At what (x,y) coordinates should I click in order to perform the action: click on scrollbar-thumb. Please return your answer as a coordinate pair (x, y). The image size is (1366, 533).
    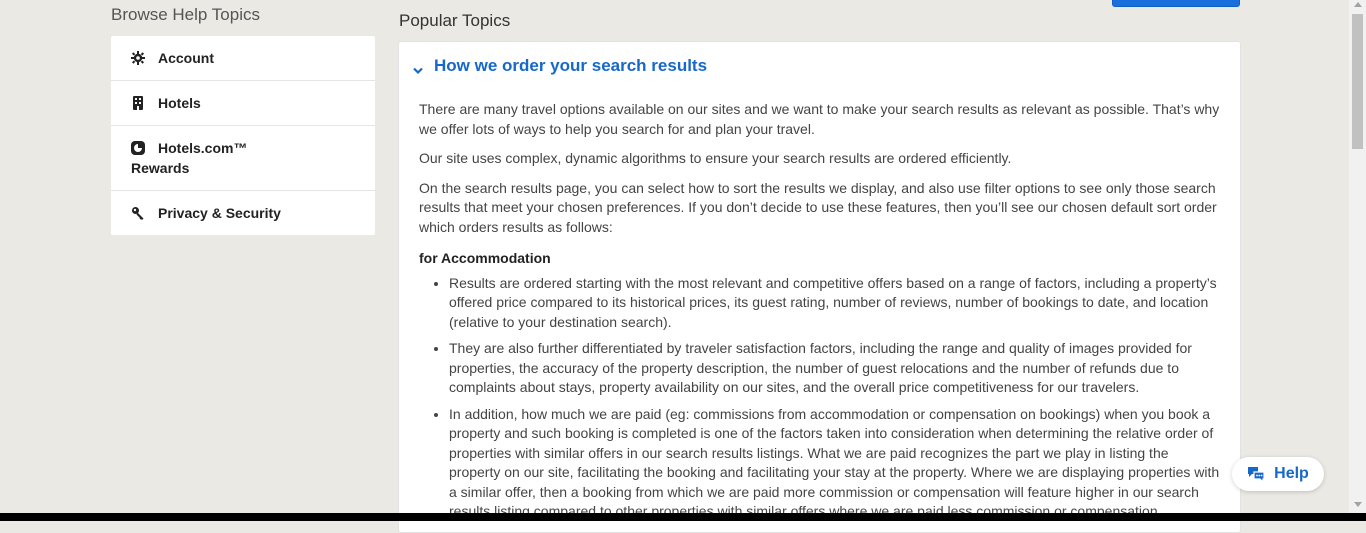
    Looking at the image, I should click on (1357, 81).